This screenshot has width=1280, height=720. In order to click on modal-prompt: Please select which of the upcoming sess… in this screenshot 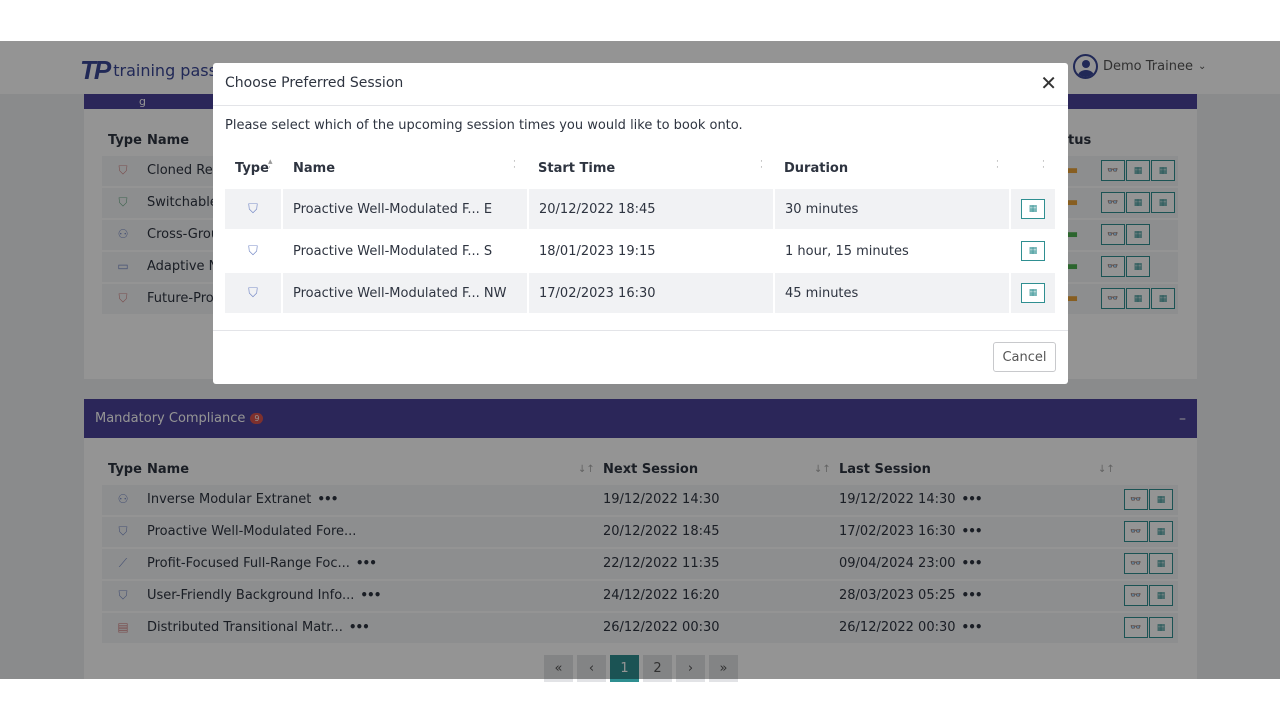, I will do `click(484, 125)`.